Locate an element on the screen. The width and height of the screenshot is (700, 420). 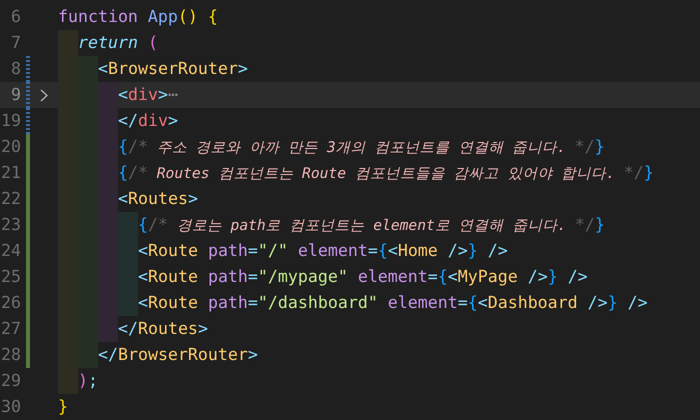
line-number: 27 is located at coordinates (10, 329).